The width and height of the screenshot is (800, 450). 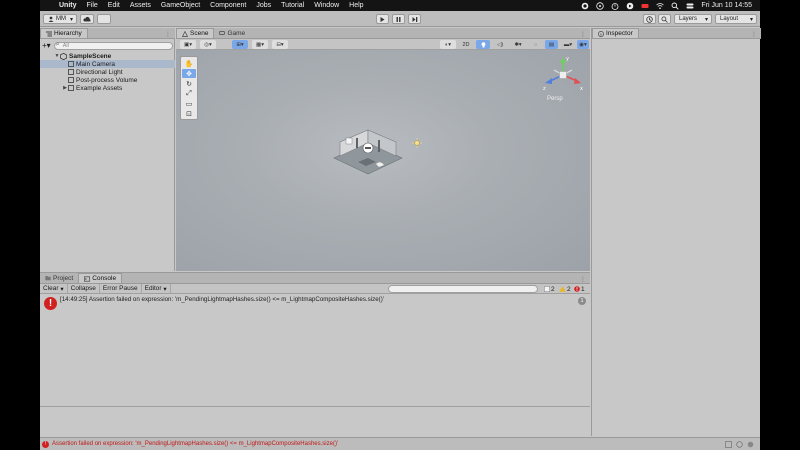 I want to click on video-recorder-icon, so click(x=645, y=6).